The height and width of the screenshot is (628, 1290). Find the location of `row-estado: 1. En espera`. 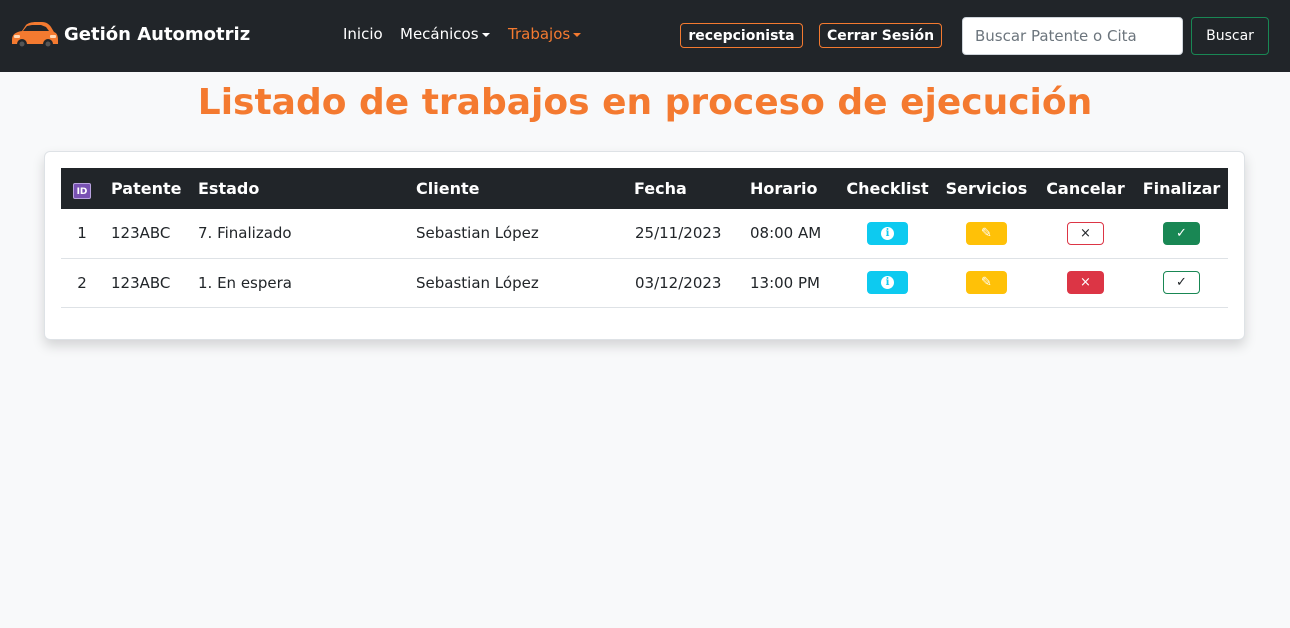

row-estado: 1. En espera is located at coordinates (307, 283).